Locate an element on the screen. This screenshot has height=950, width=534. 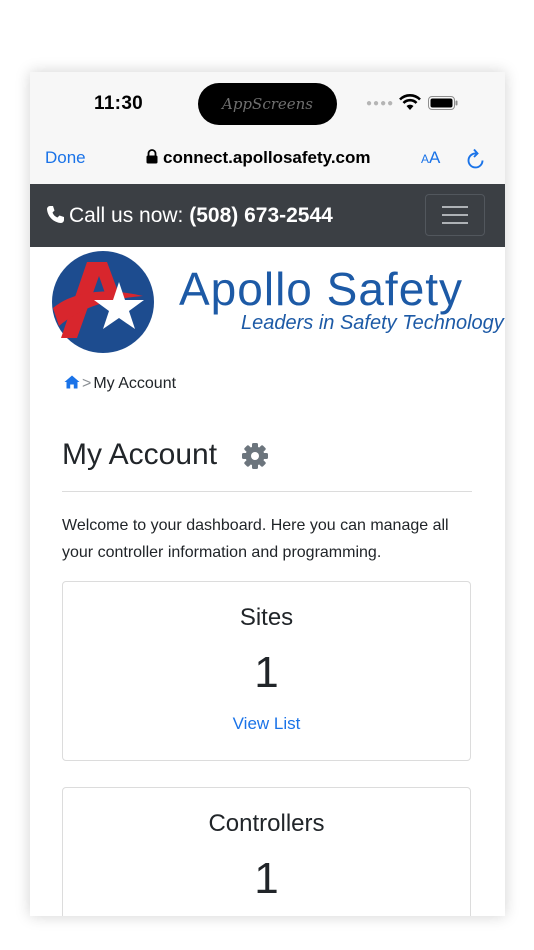
site-top-bar: Call us now: (508) 673-2544 is located at coordinates (267, 215).